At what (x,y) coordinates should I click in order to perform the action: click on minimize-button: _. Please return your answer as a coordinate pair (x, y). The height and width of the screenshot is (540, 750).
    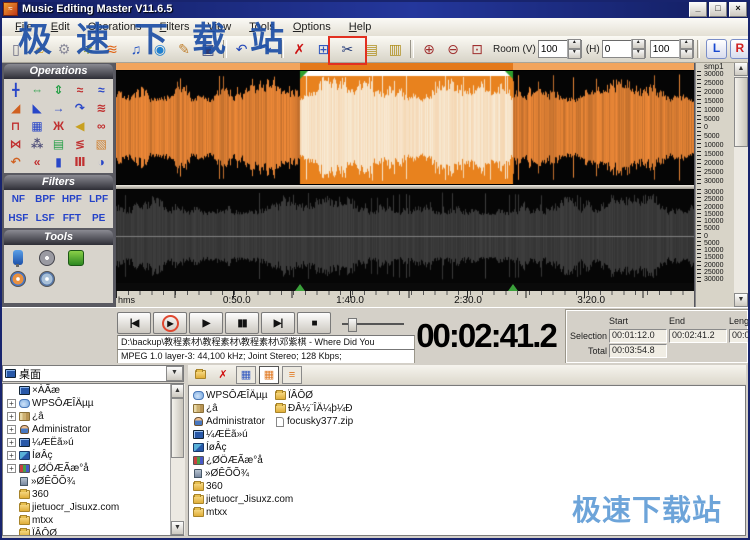
    Looking at the image, I should click on (698, 9).